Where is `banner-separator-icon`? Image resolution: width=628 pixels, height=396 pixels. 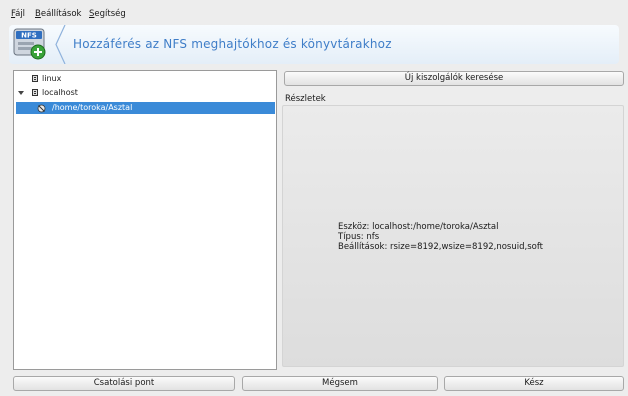
banner-separator-icon is located at coordinates (60, 44).